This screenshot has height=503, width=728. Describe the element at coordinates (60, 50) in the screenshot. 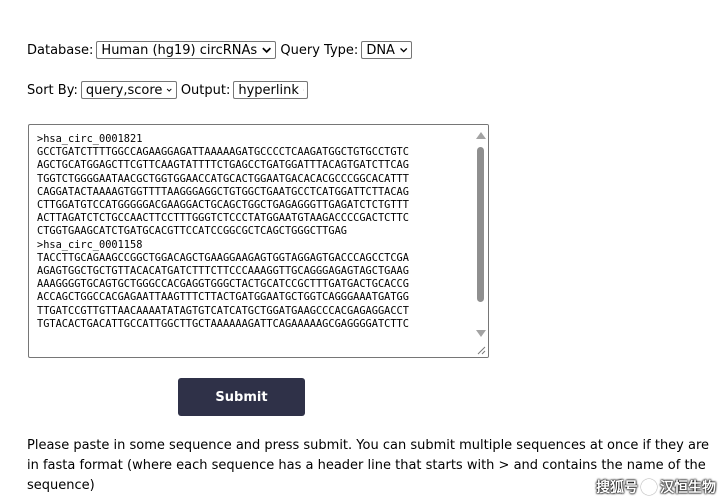

I see `database-label: Database:` at that location.